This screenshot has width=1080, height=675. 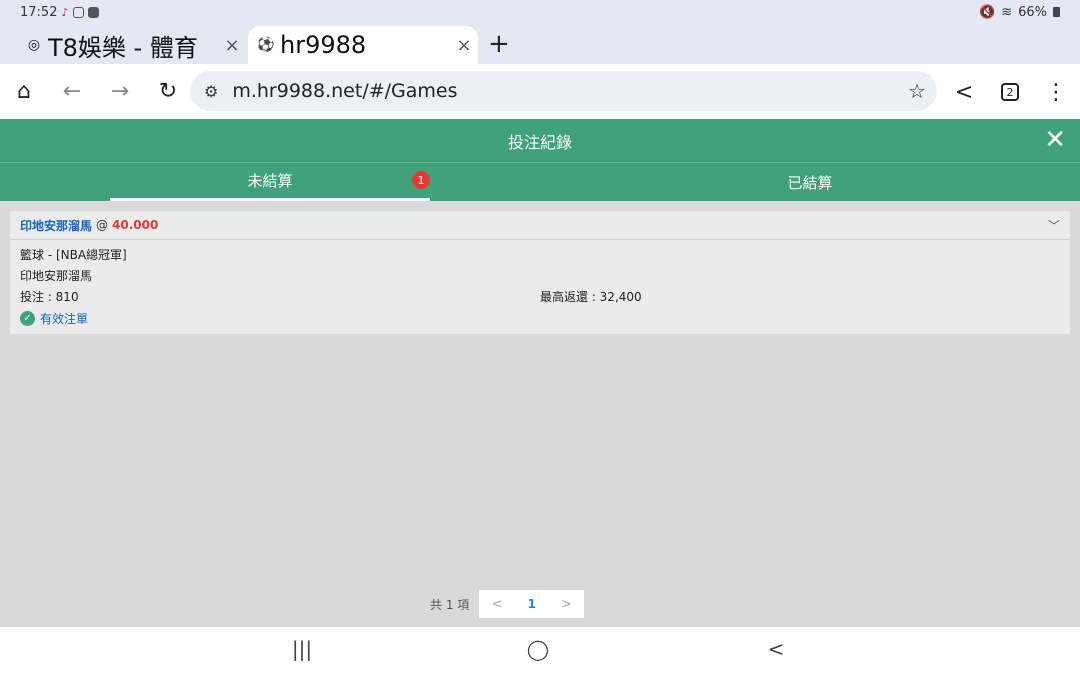 I want to click on bet-odds: 40.000, so click(x=135, y=225).